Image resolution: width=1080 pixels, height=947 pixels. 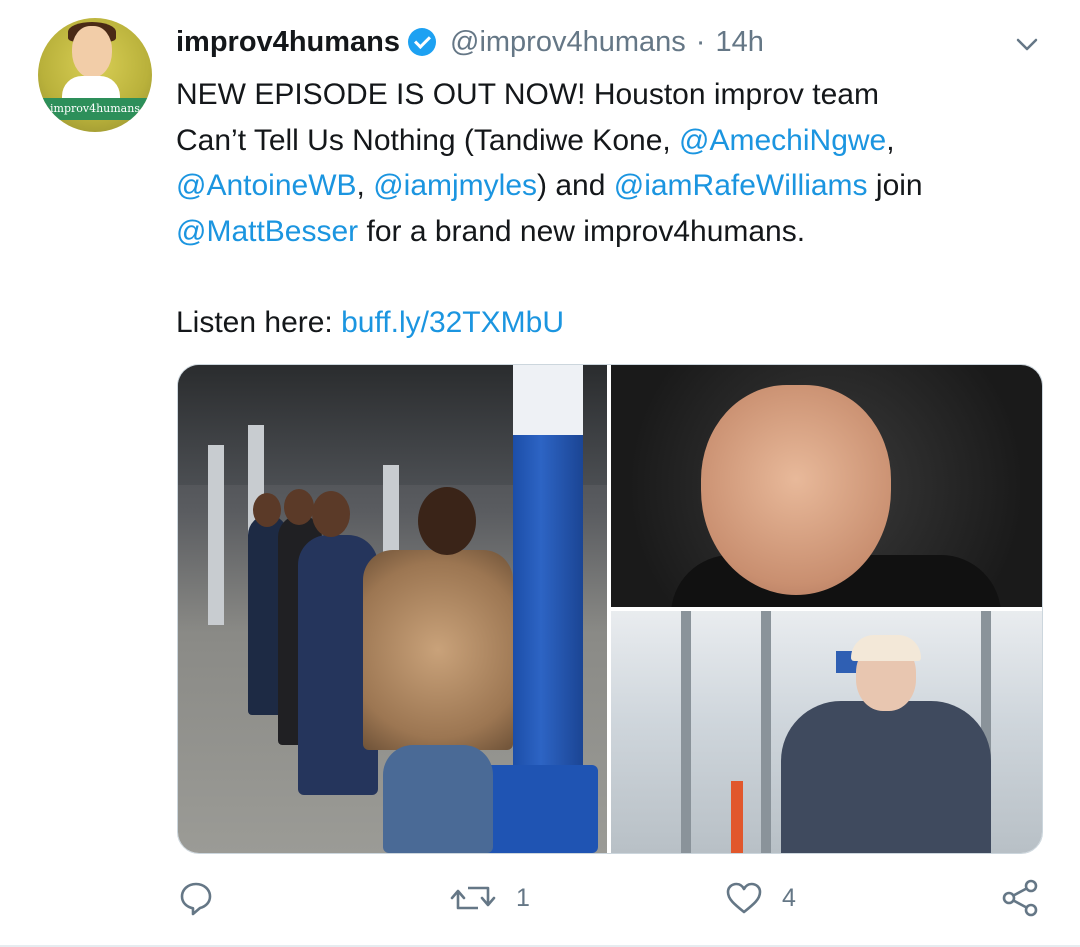 I want to click on photo-cap, so click(x=886, y=648).